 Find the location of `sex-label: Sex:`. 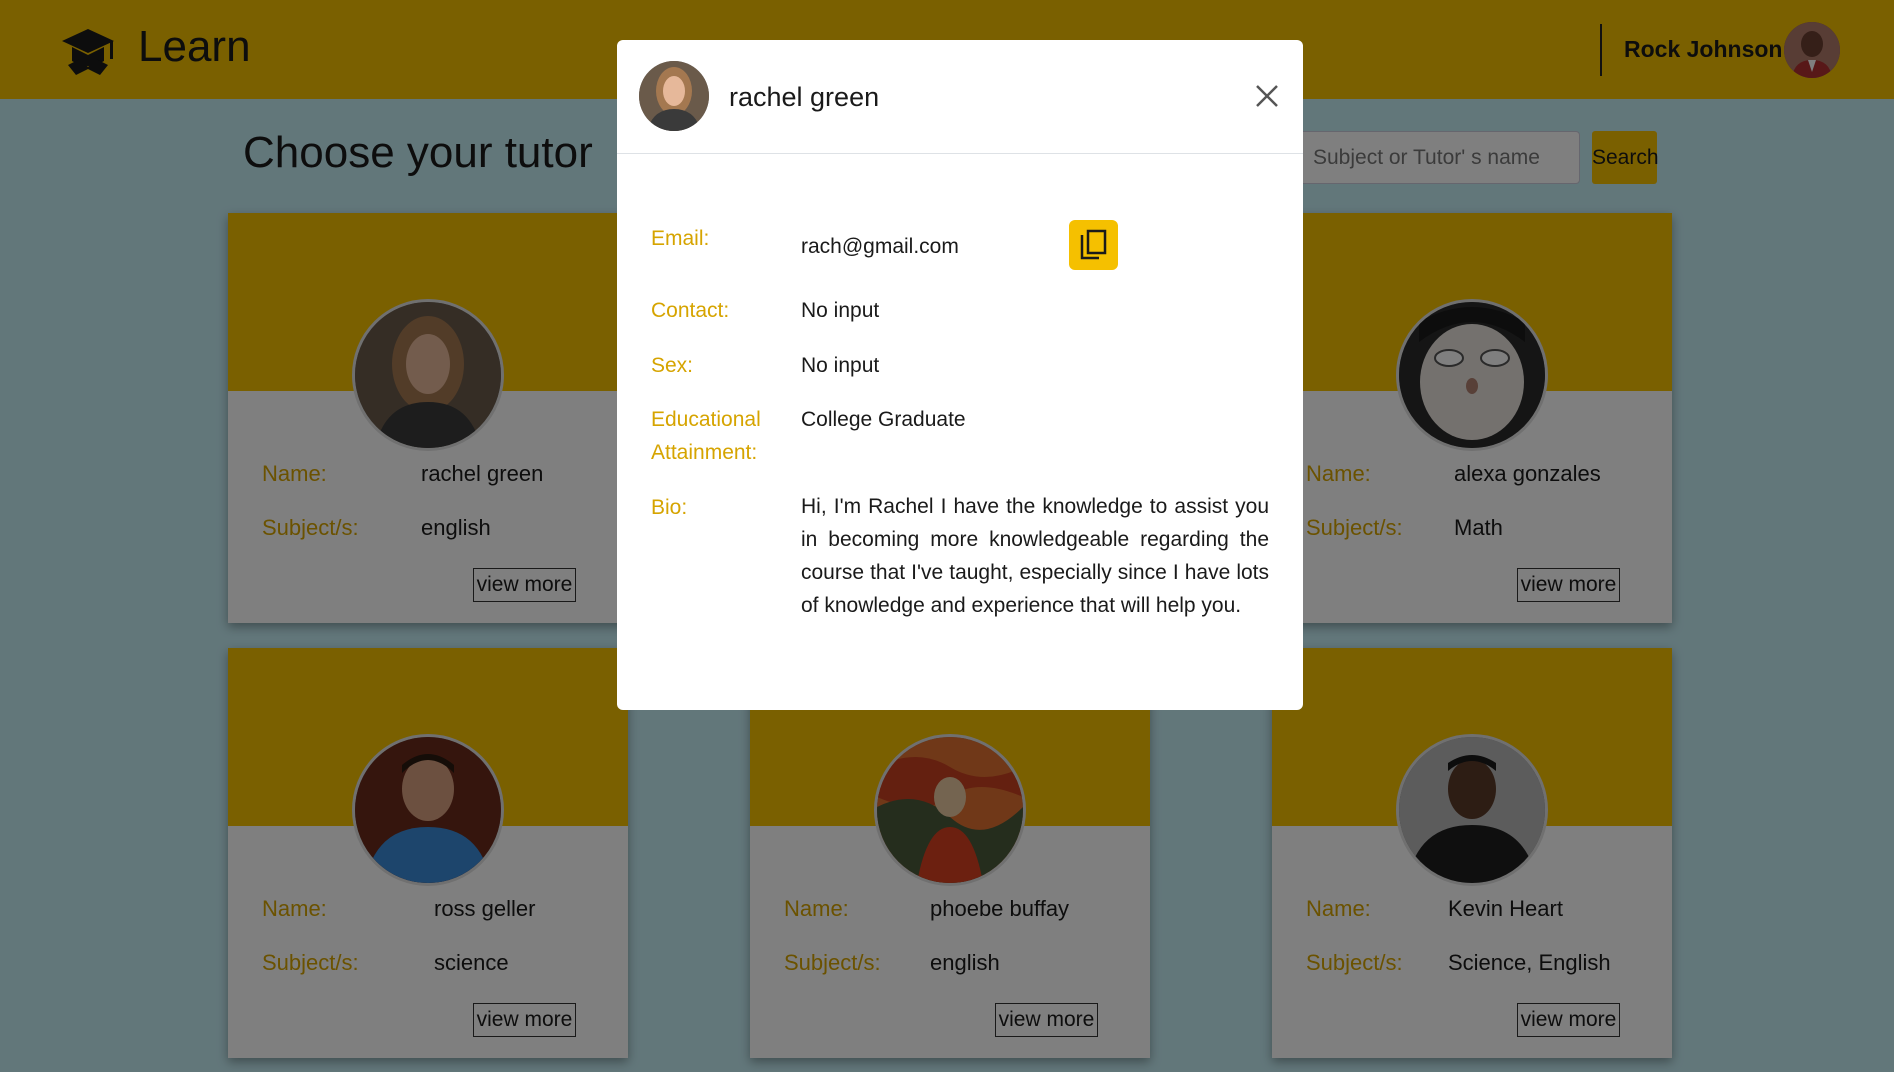

sex-label: Sex: is located at coordinates (672, 365).